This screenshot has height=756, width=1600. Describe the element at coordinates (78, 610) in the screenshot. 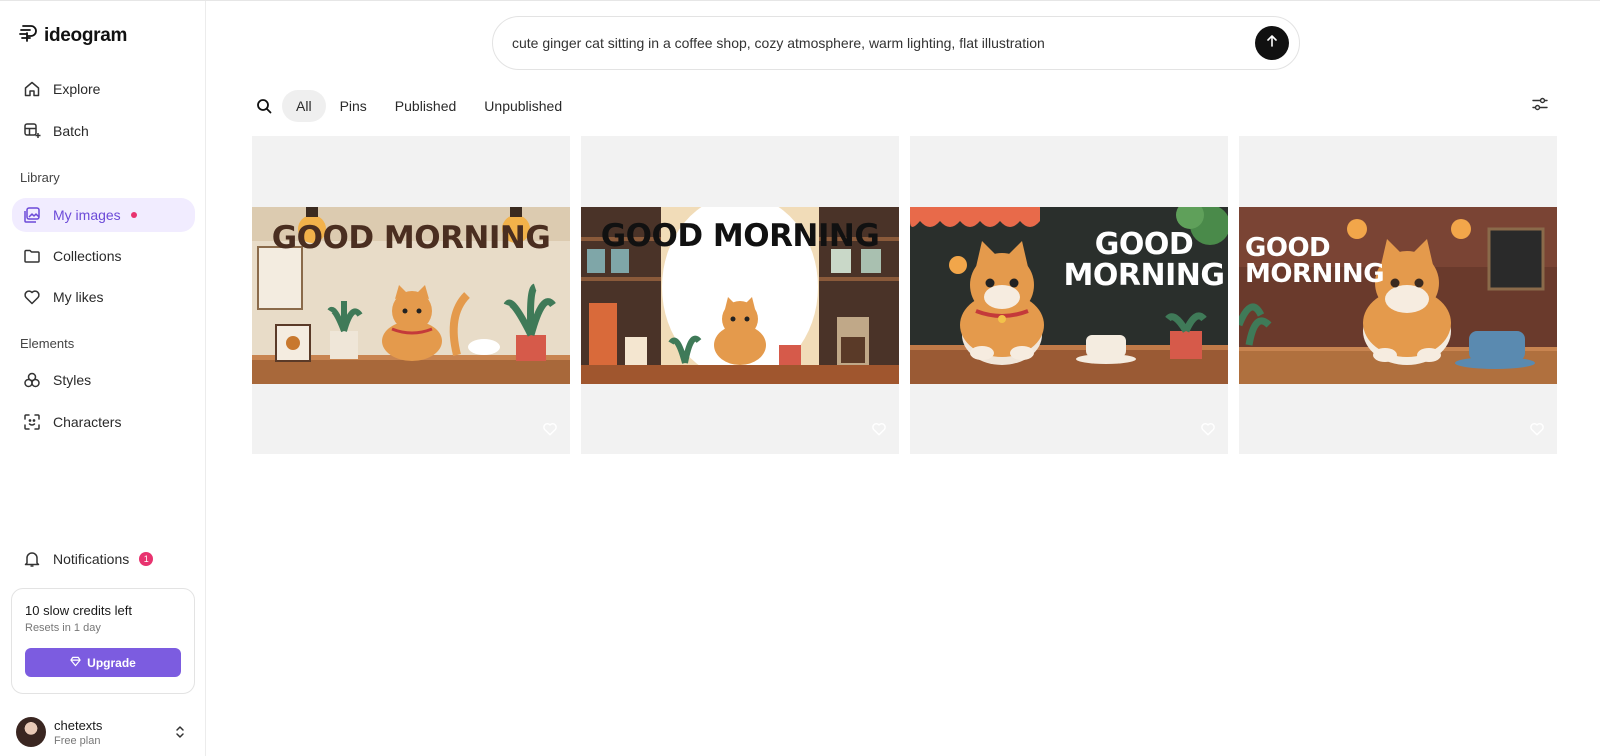

I see `credits-title: 10 slow credits left` at that location.